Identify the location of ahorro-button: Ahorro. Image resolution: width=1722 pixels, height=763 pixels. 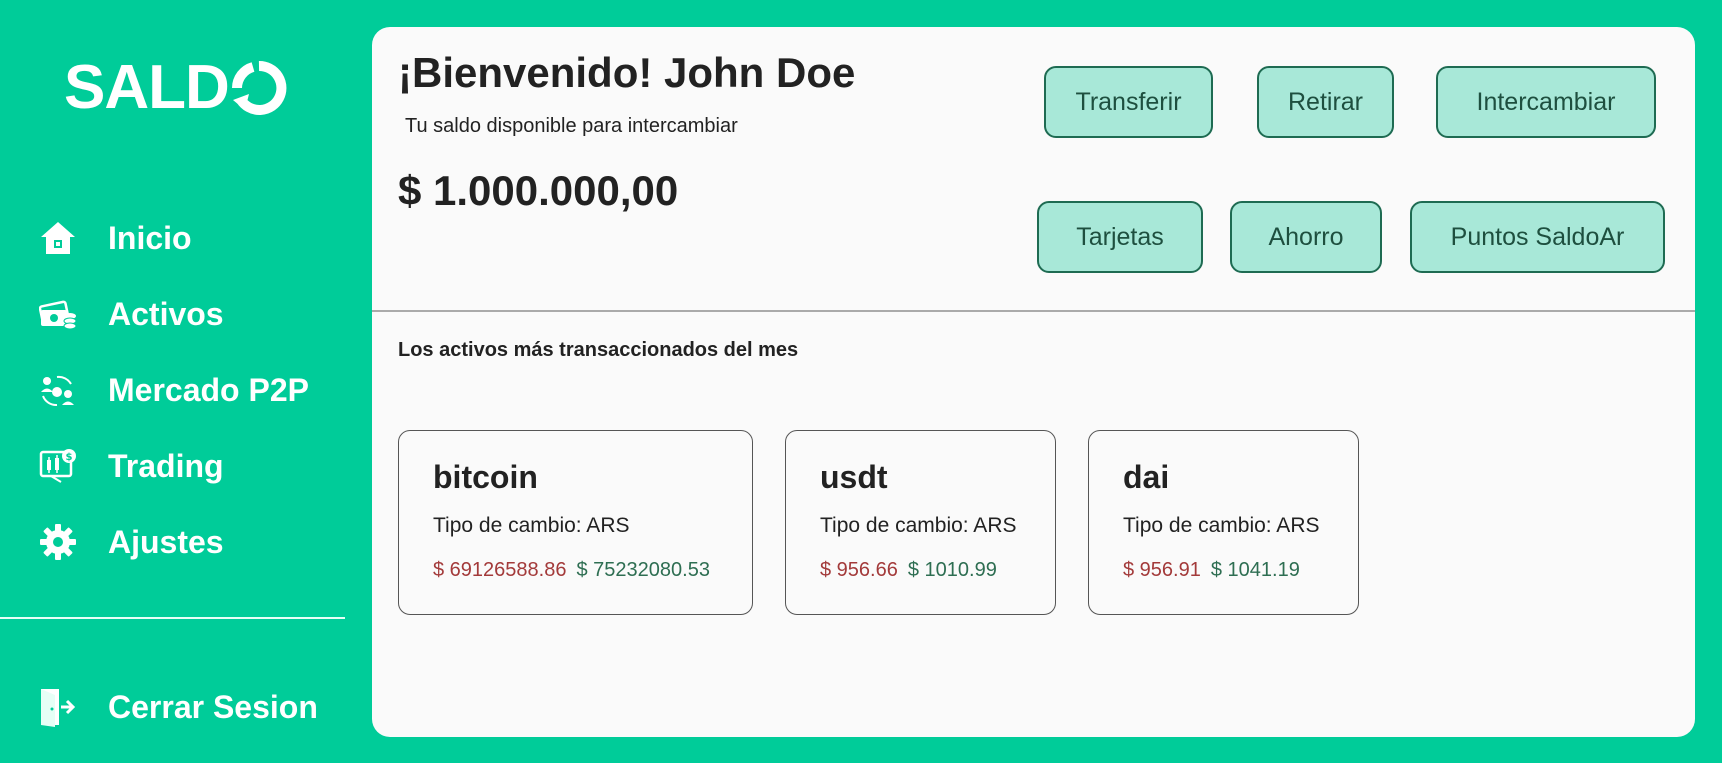
(1306, 237).